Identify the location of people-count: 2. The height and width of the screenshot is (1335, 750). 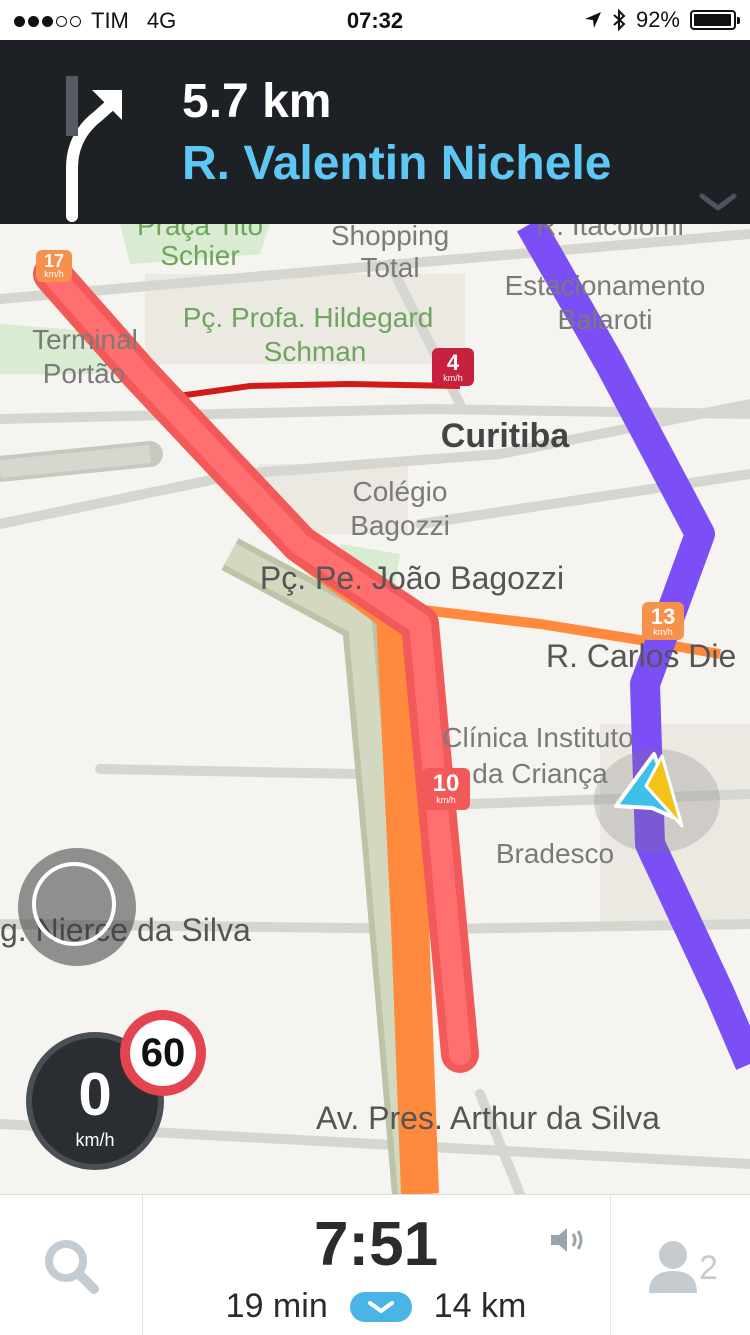
(708, 1268).